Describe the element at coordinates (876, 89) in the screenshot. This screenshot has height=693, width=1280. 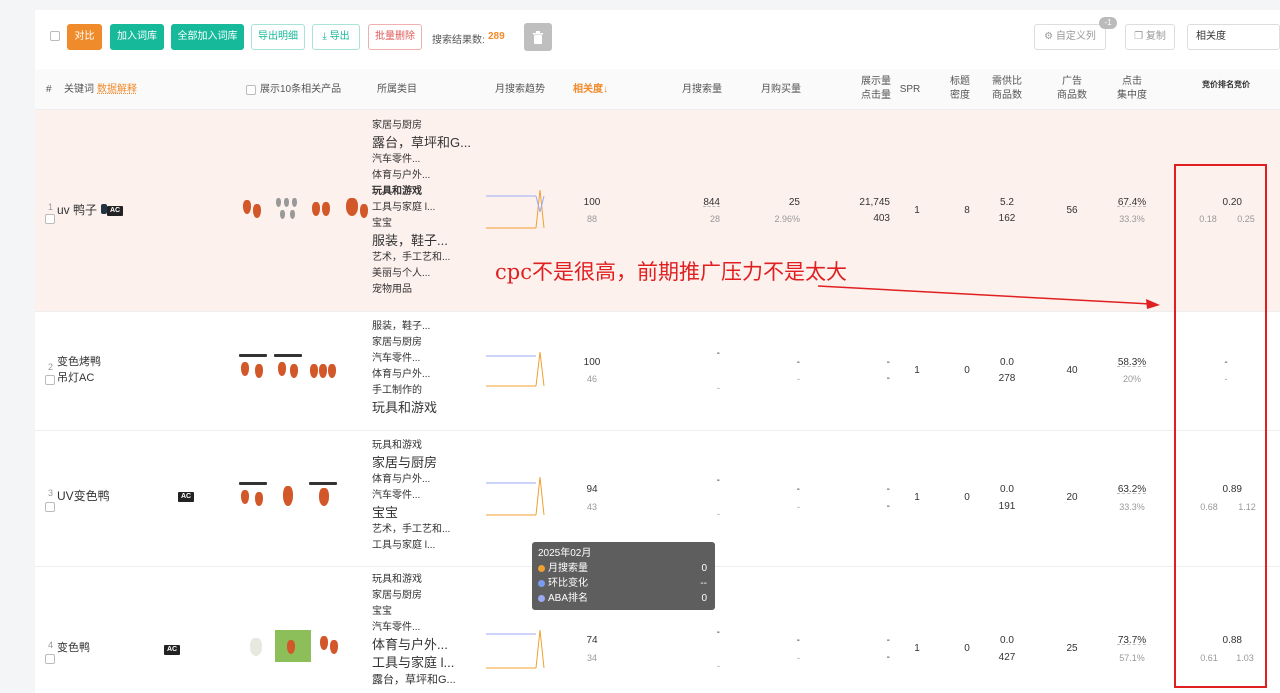
I see `header-impressions: 展示量 点击量` at that location.